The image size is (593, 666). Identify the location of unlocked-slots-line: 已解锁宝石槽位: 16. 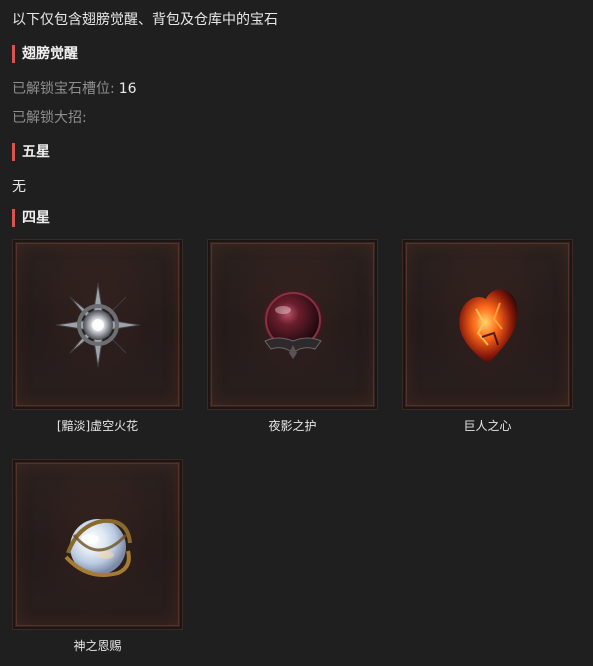
(74, 88).